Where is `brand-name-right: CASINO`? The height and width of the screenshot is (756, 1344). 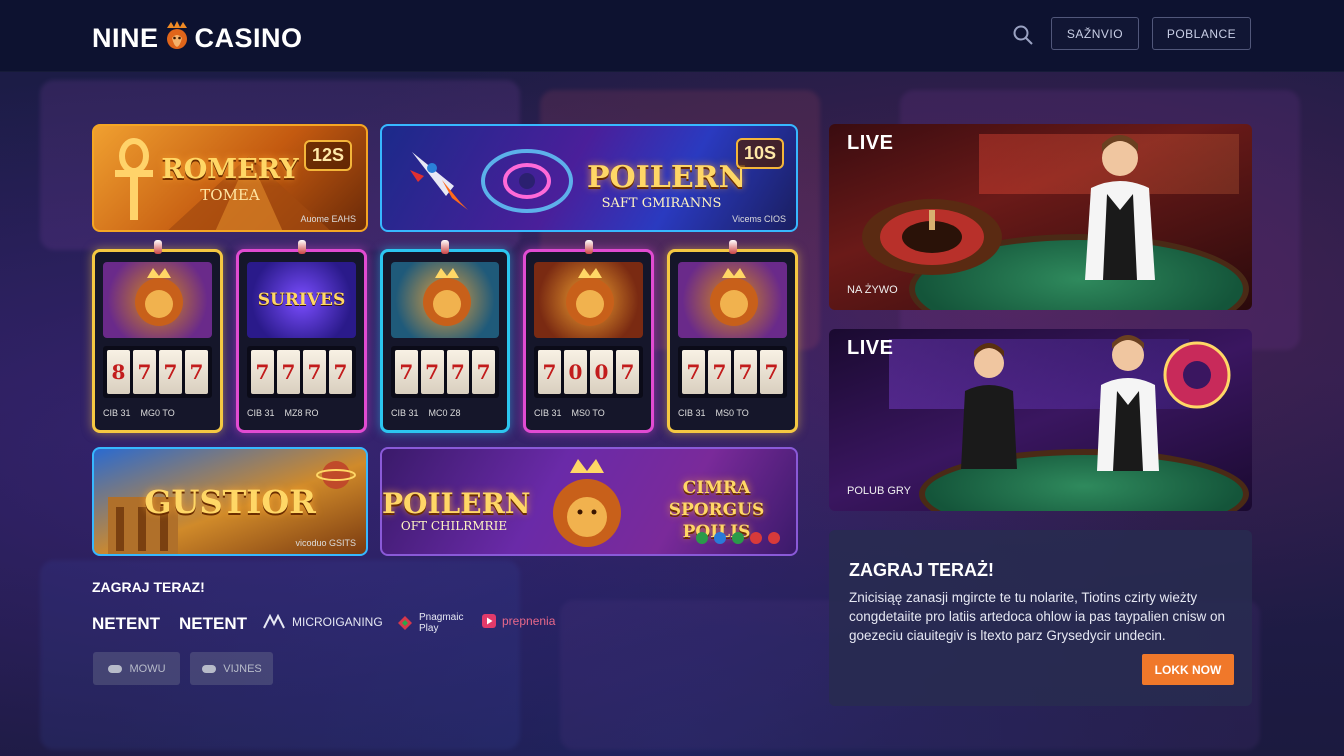
brand-name-right: CASINO is located at coordinates (248, 38).